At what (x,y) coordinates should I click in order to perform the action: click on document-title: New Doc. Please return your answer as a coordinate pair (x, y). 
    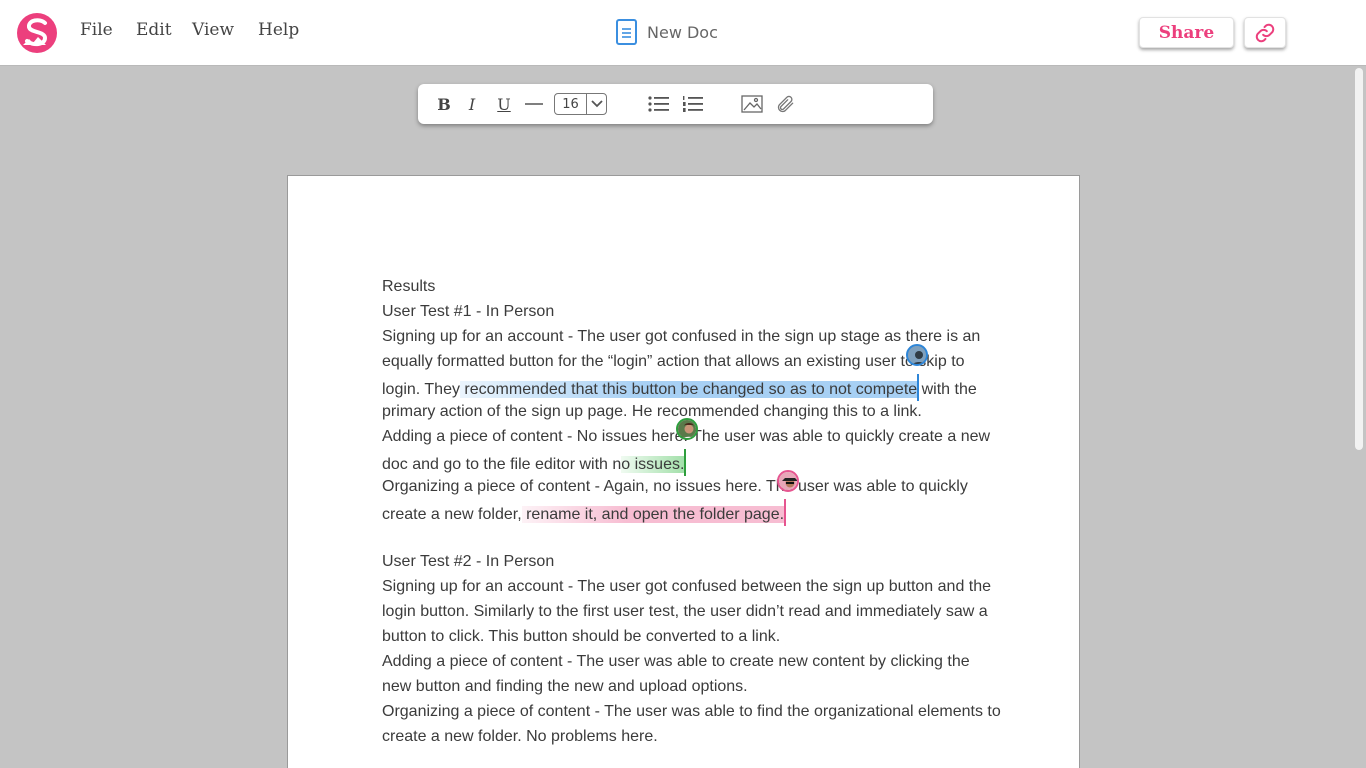
    Looking at the image, I should click on (682, 32).